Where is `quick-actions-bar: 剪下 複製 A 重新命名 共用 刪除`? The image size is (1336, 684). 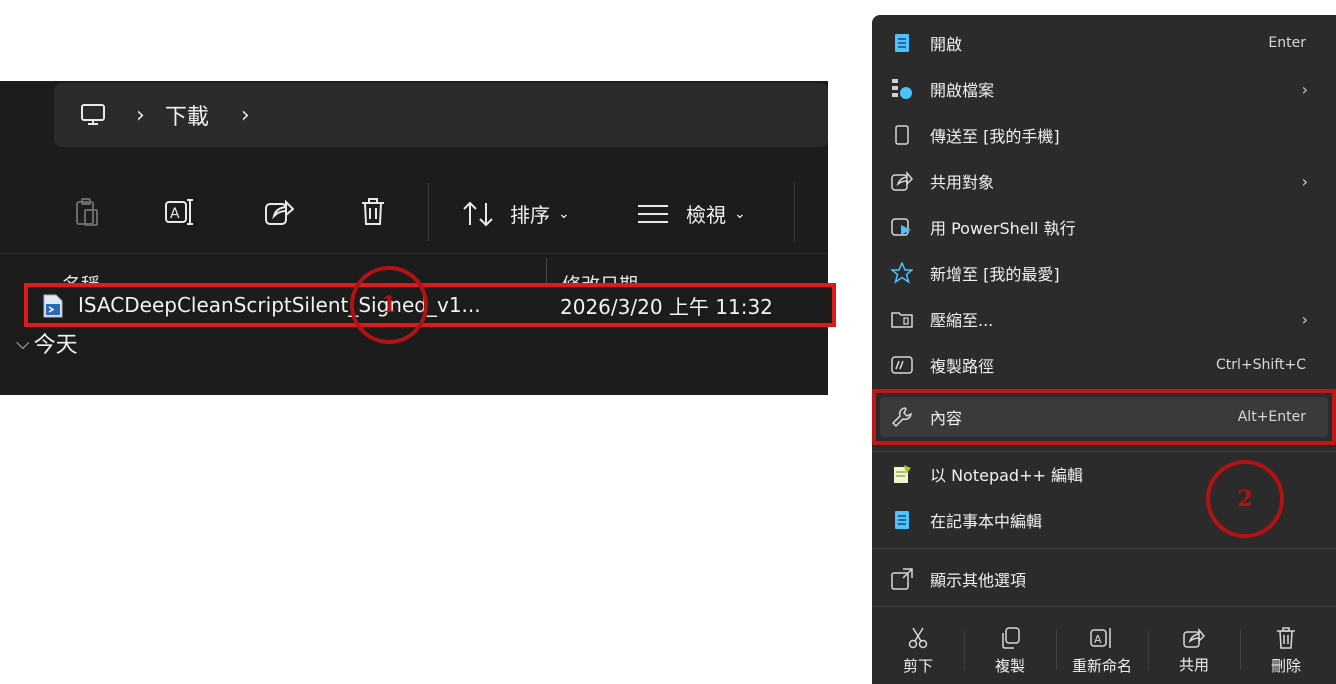
quick-actions-bar: 剪下 複製 A 重新命名 共用 刪除 is located at coordinates (1104, 651).